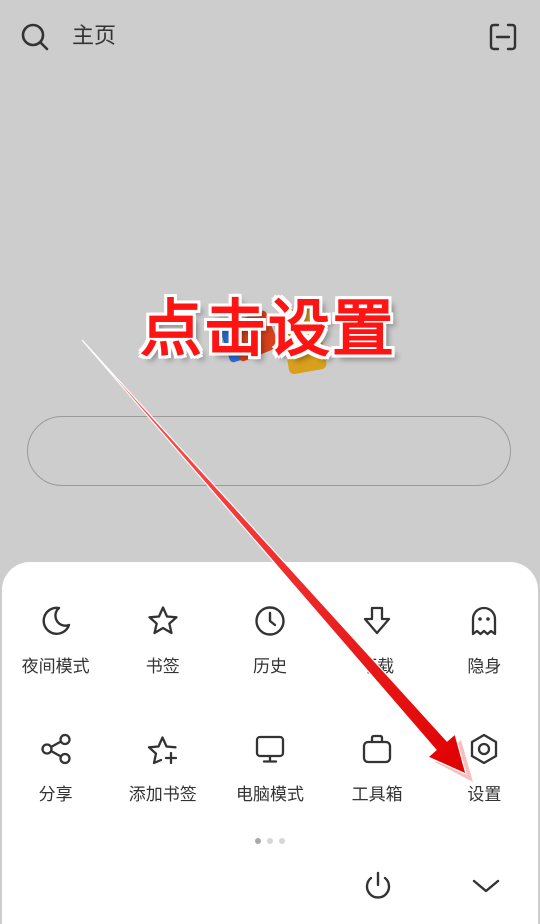 The image size is (540, 924). What do you see at coordinates (484, 795) in the screenshot?
I see `menu-item-label: 设置` at bounding box center [484, 795].